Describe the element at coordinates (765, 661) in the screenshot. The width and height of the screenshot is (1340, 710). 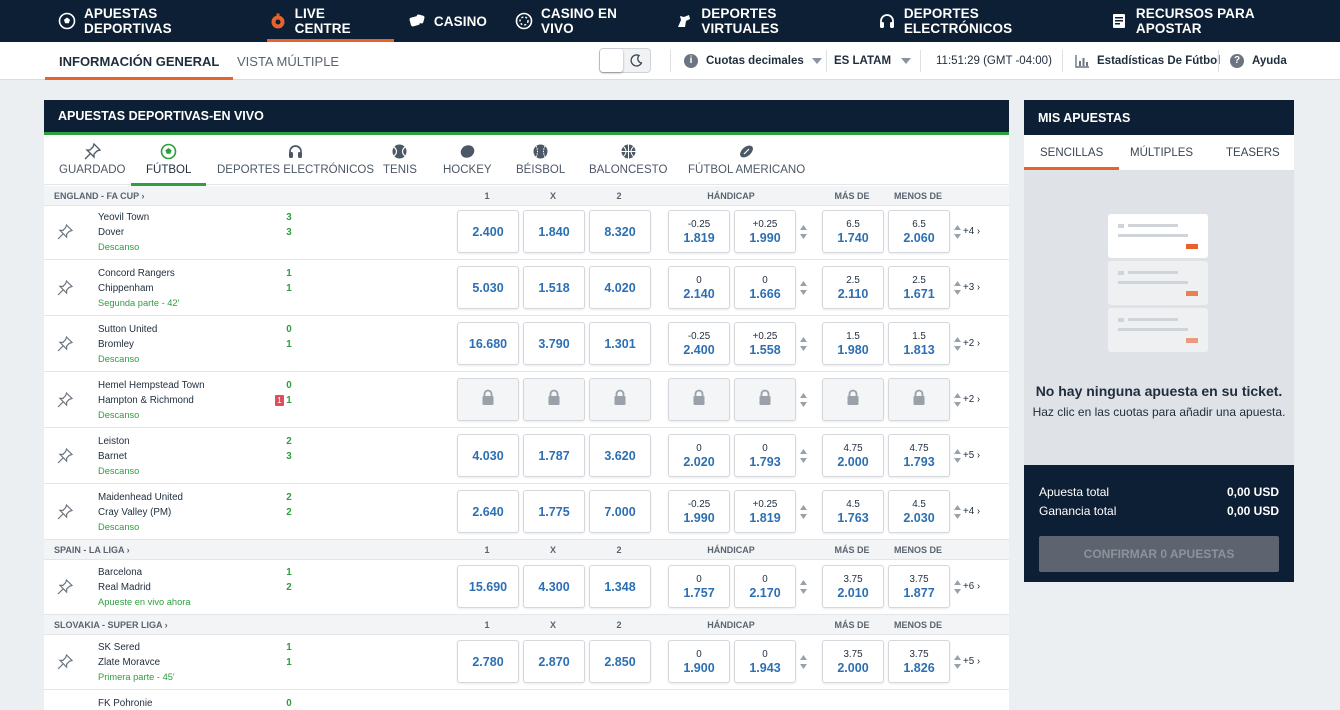
I see `odds-button: 0 1.943` at that location.